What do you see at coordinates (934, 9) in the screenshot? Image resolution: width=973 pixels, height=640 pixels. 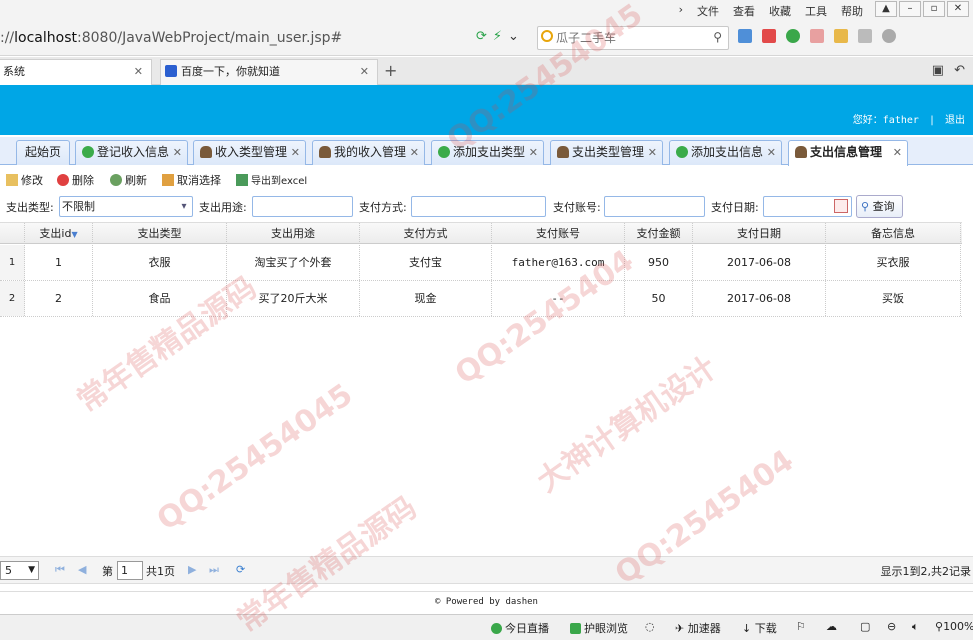 I see `maximize-button: ▫` at bounding box center [934, 9].